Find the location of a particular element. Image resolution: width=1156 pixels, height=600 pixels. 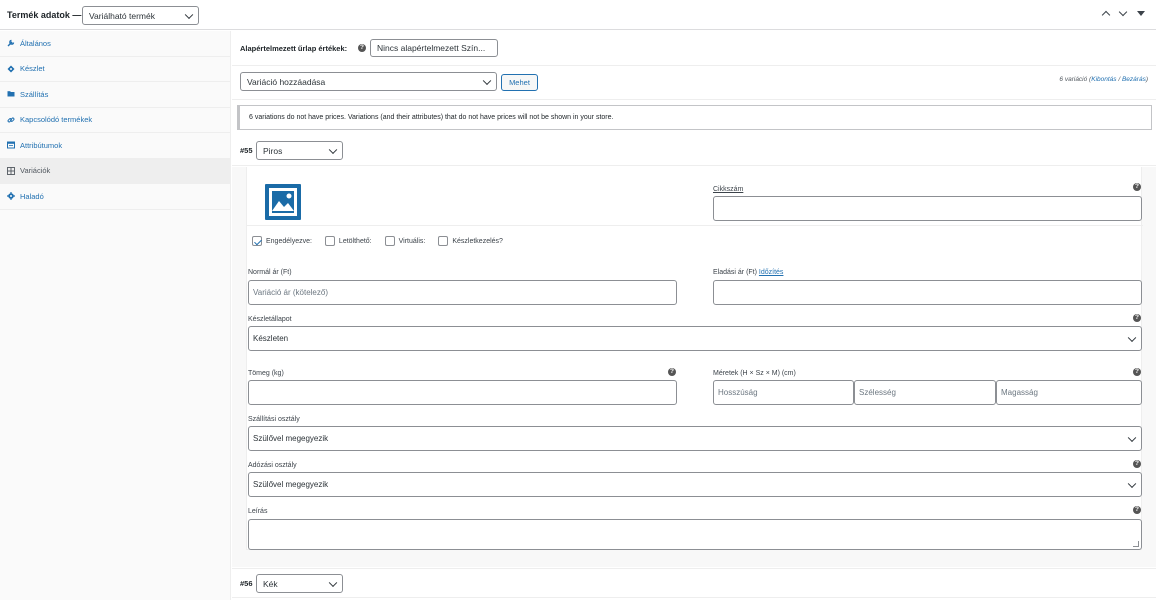

description-textarea is located at coordinates (695, 534).